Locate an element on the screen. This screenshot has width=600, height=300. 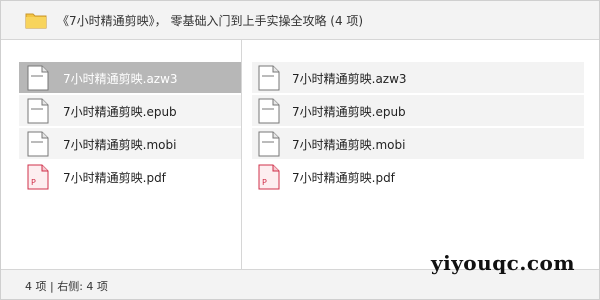
right-file-row-mobi: 7小时精通剪映.mobi is located at coordinates (418, 143).